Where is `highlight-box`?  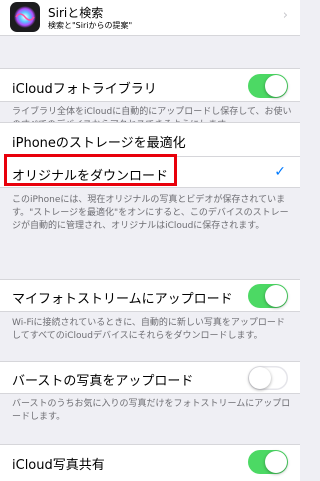 highlight-box is located at coordinates (90, 170).